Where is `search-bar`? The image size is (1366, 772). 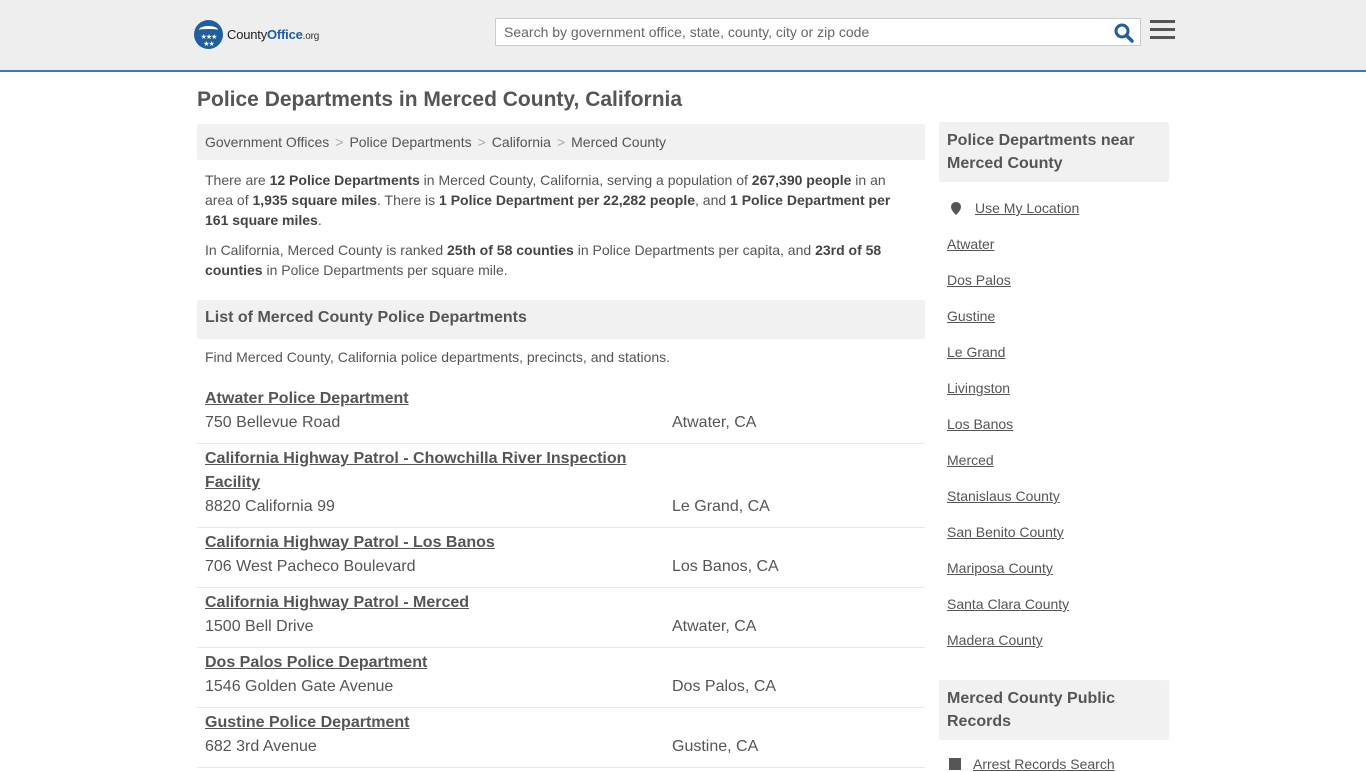 search-bar is located at coordinates (818, 32).